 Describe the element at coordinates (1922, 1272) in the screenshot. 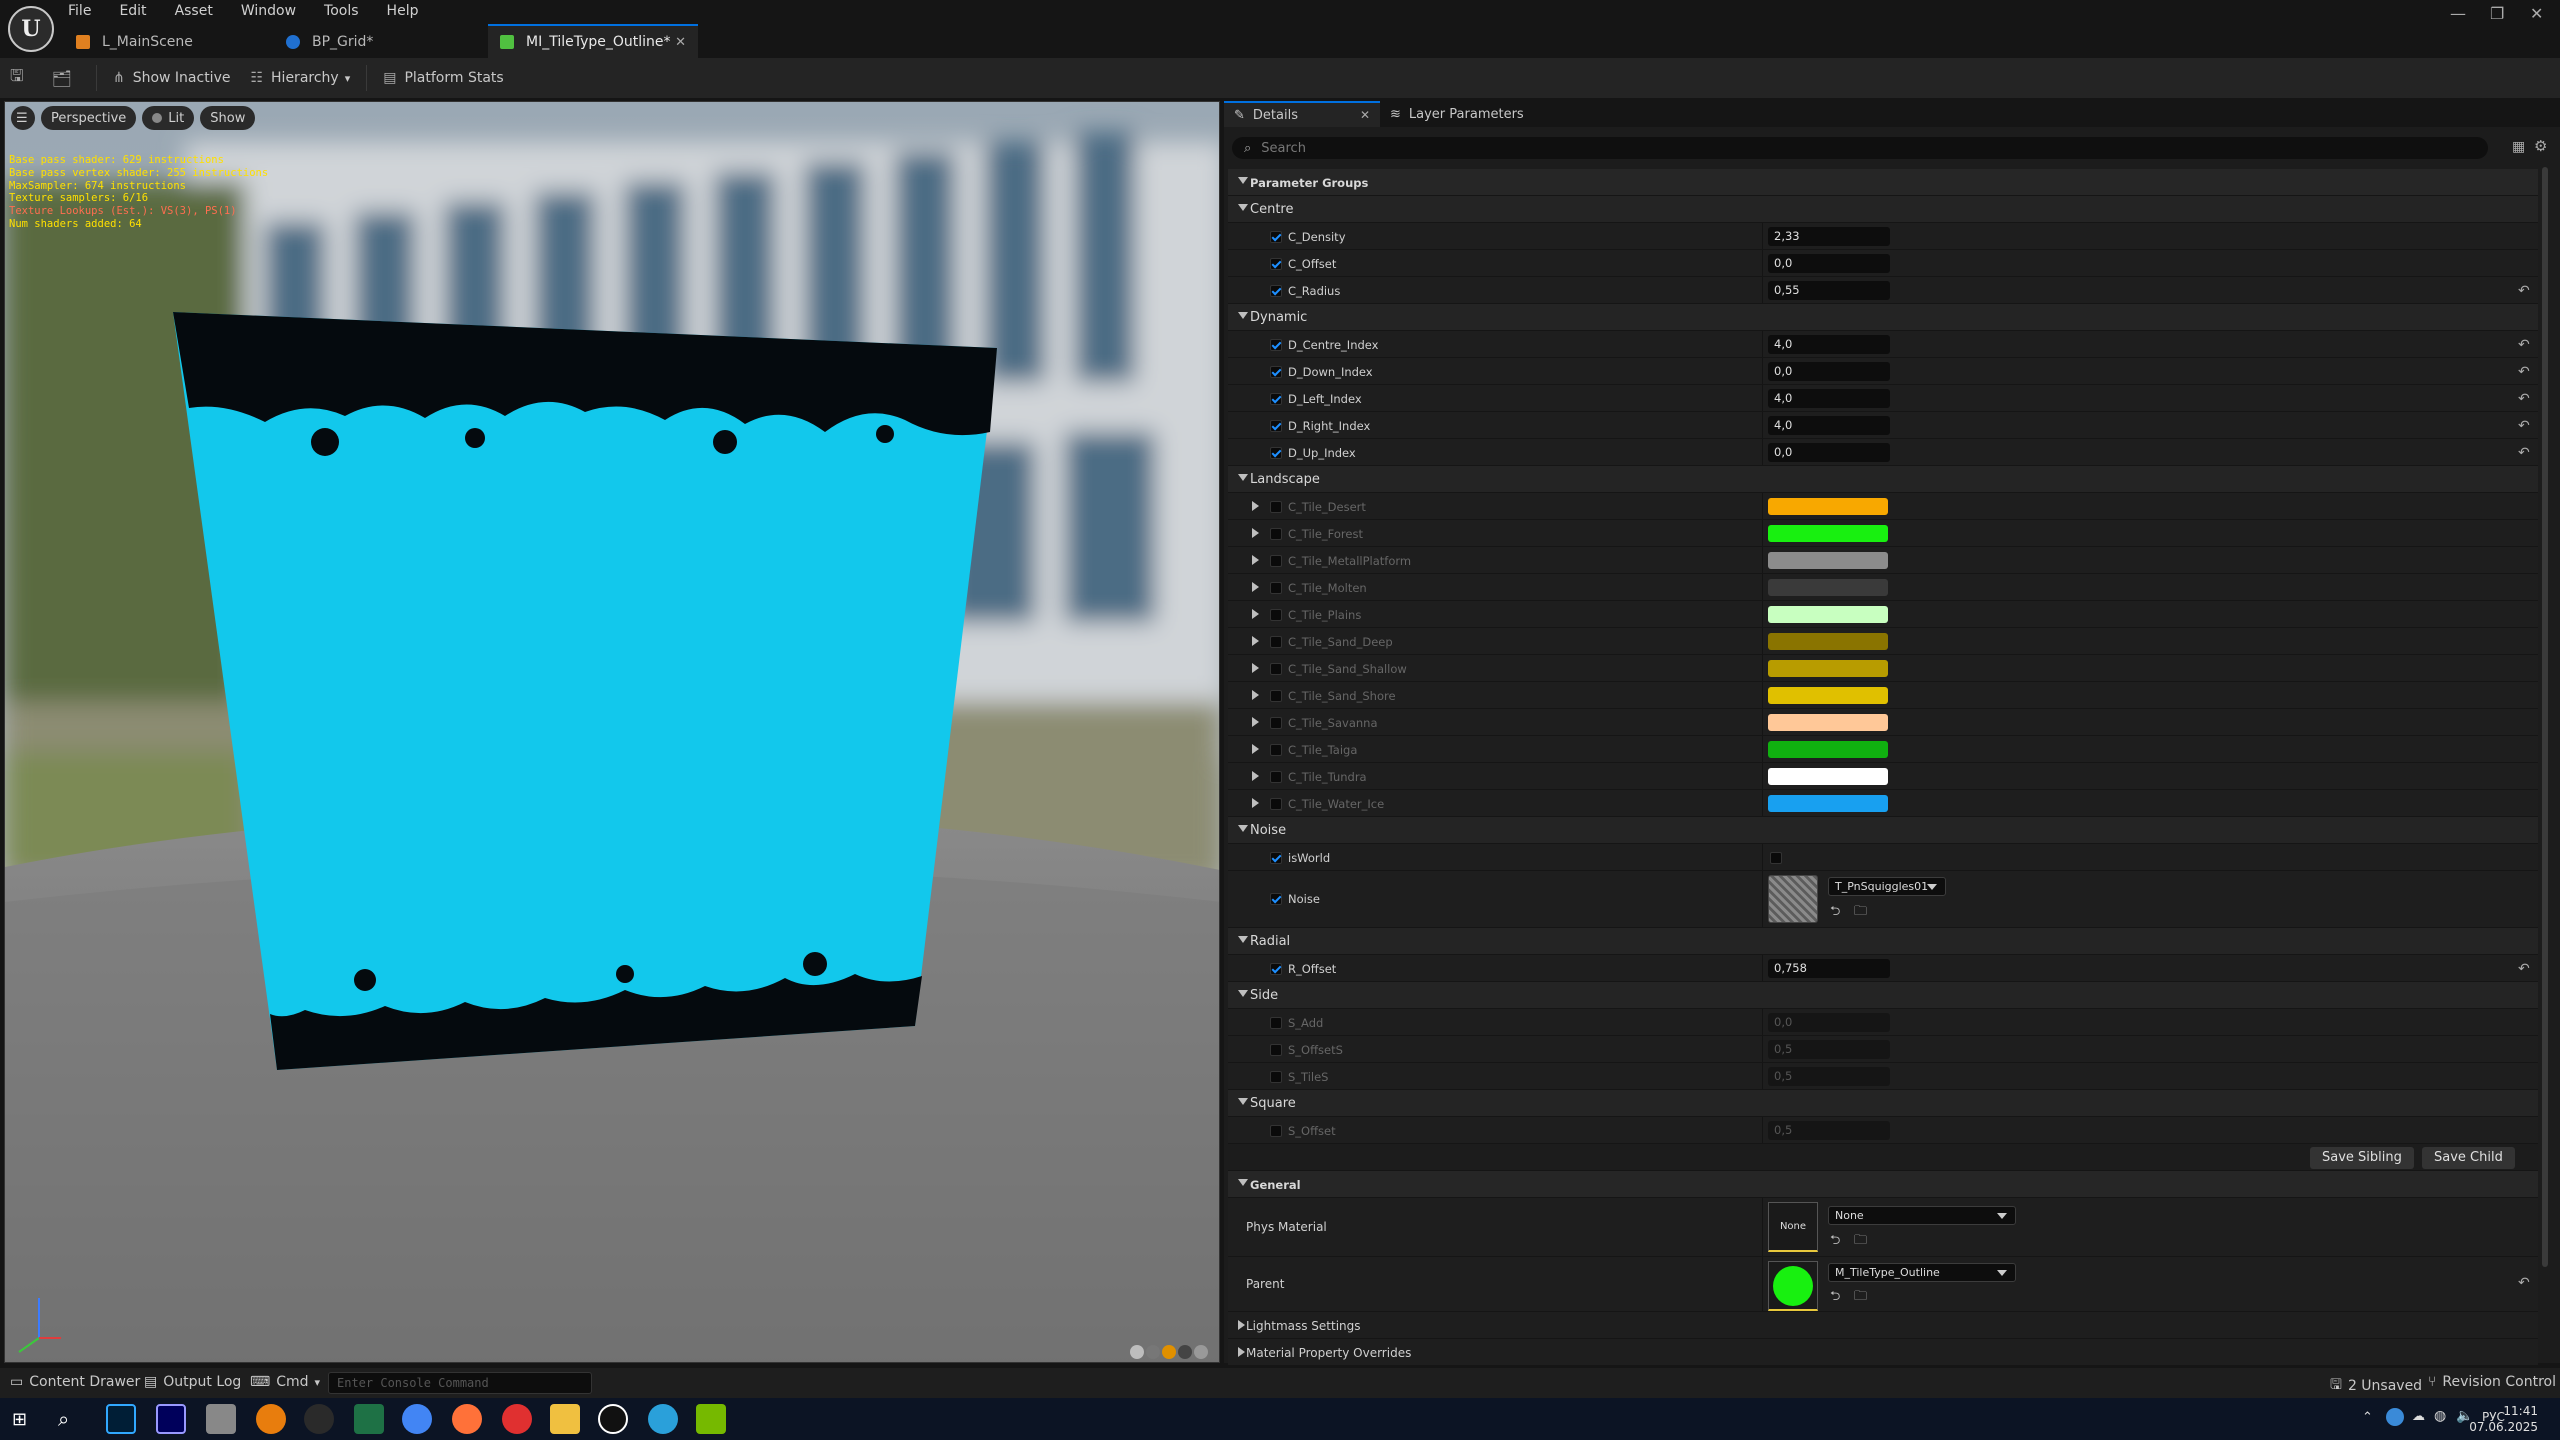

I see `parent-combo: M_TileType_Outline` at that location.